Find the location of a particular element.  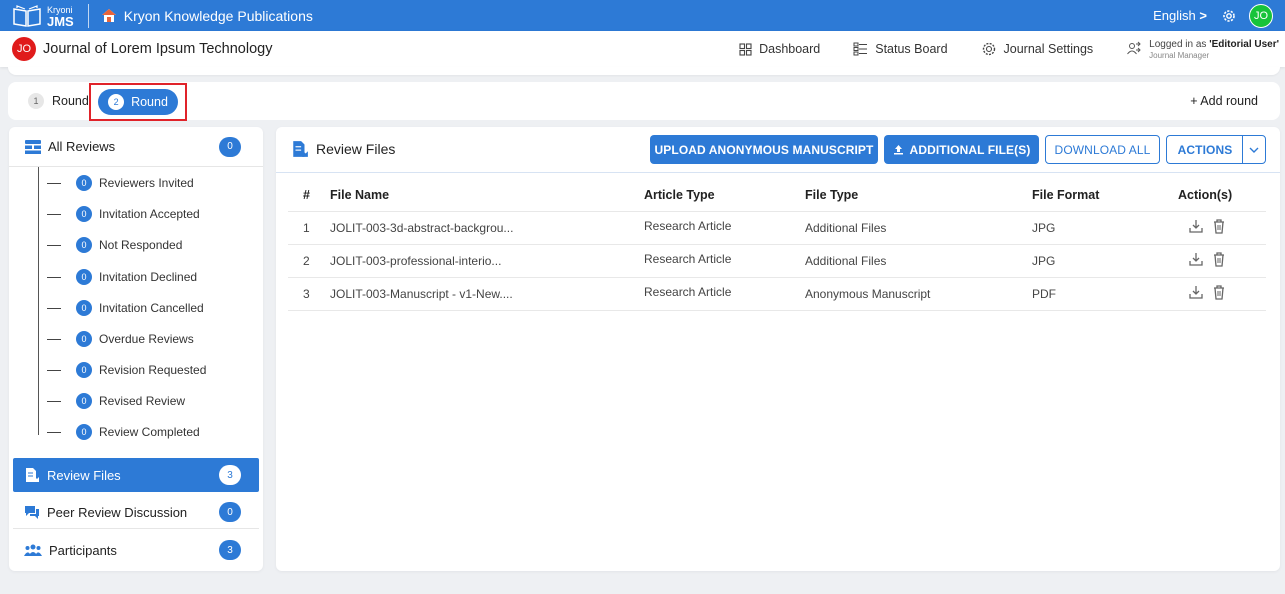

chat-icon is located at coordinates (32, 512).